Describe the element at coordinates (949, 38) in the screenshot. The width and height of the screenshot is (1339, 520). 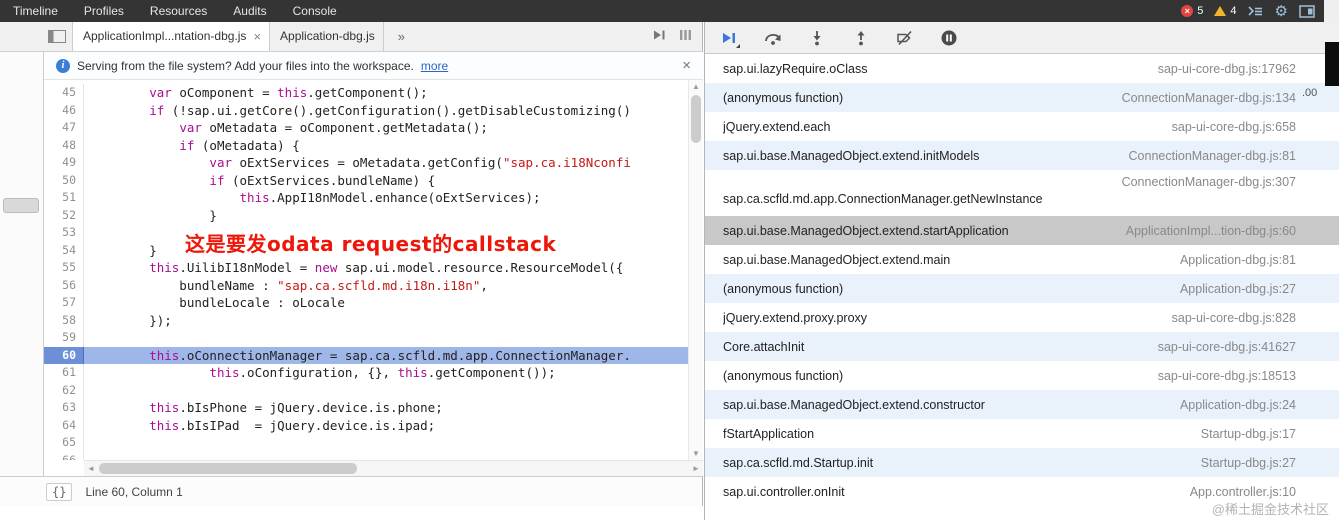
I see `pause-on-exceptions-icon` at that location.